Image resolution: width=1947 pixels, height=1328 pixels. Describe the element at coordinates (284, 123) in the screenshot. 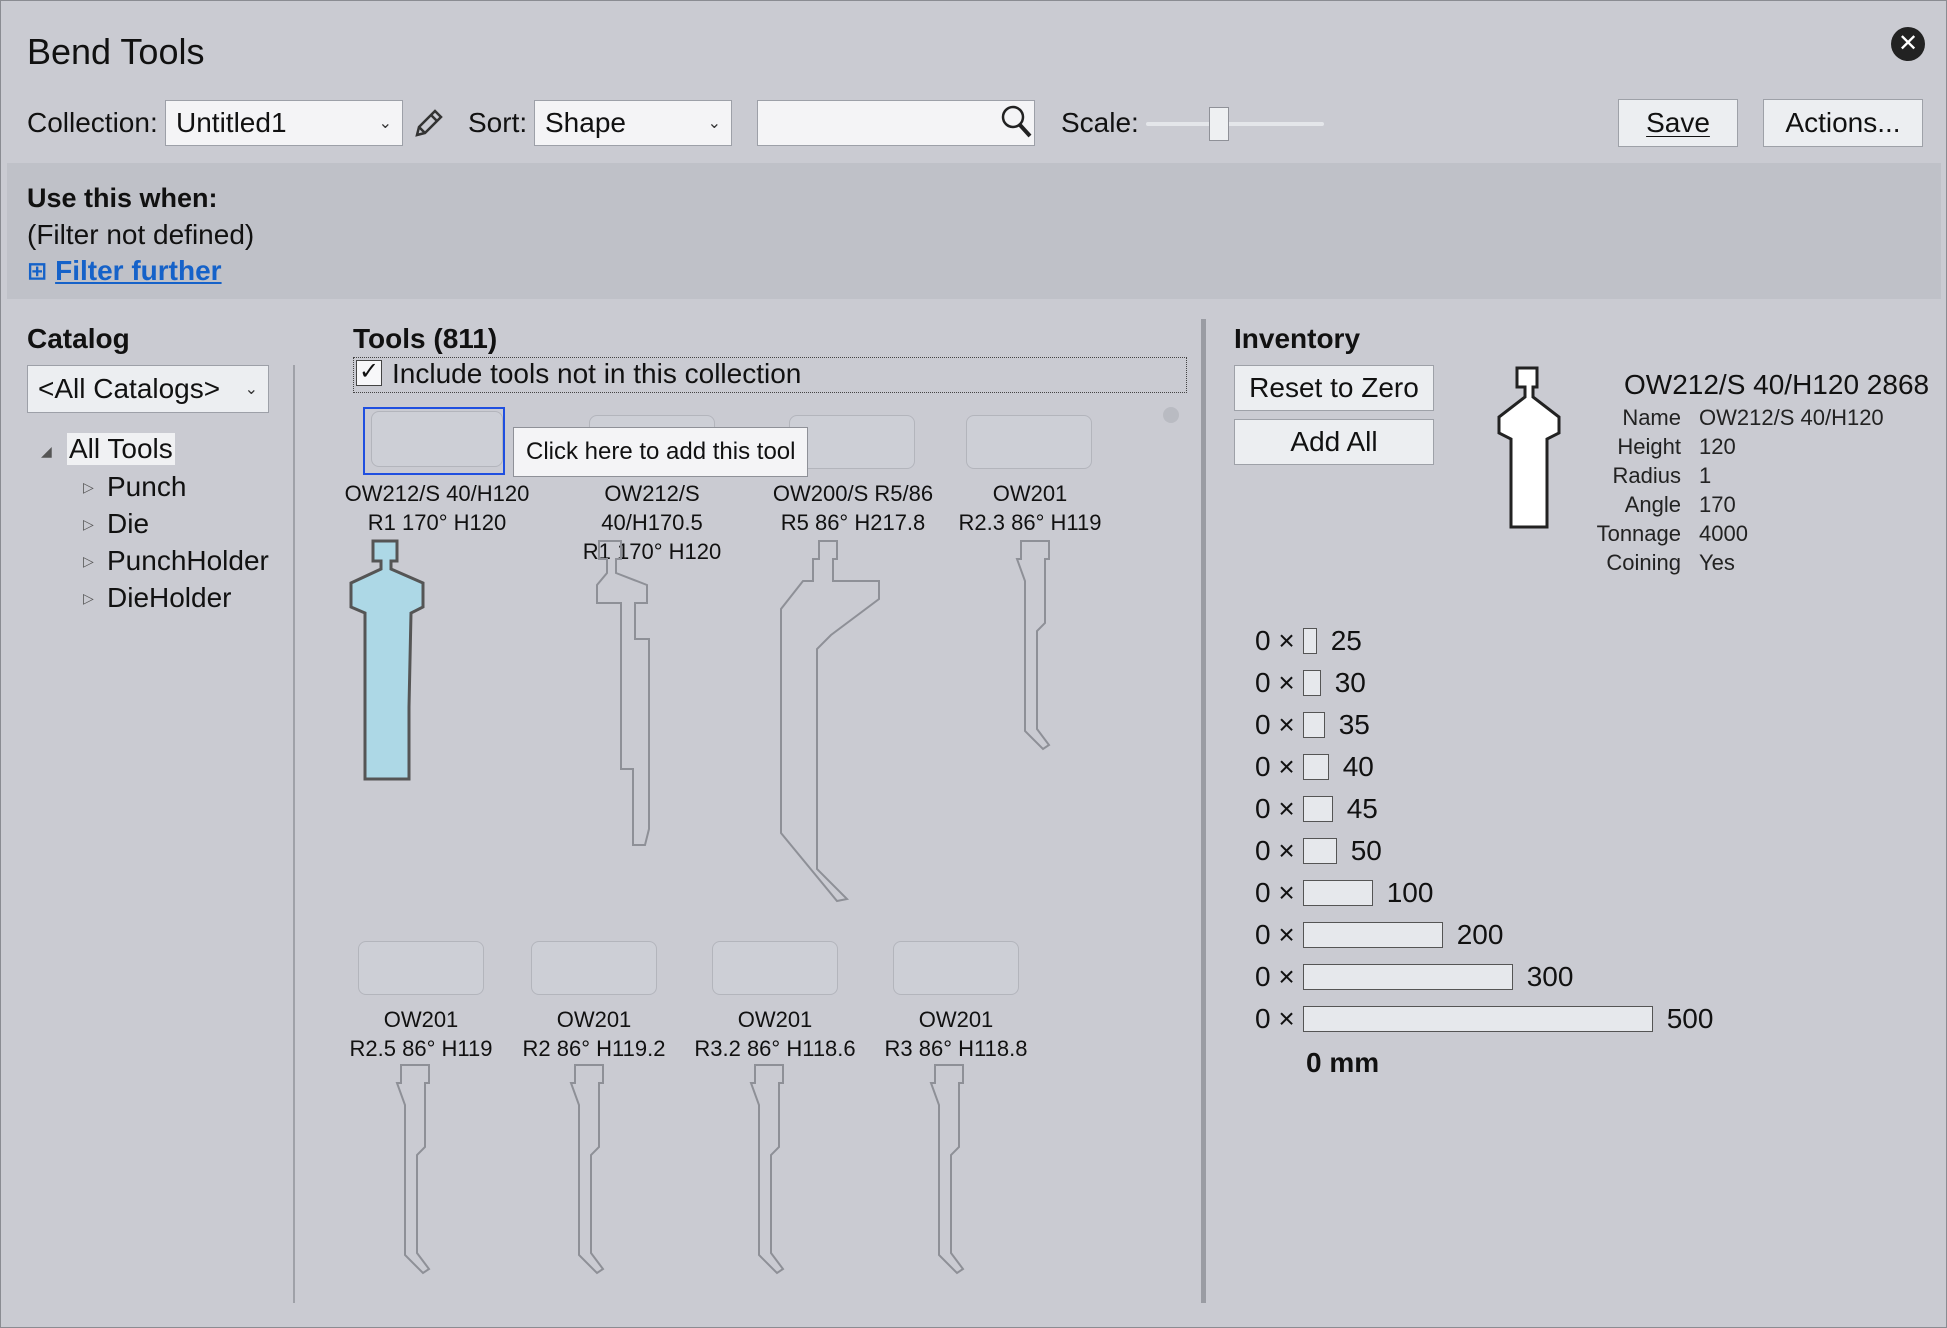

I see `collection-dropdown: Untitled1 ⌄` at that location.